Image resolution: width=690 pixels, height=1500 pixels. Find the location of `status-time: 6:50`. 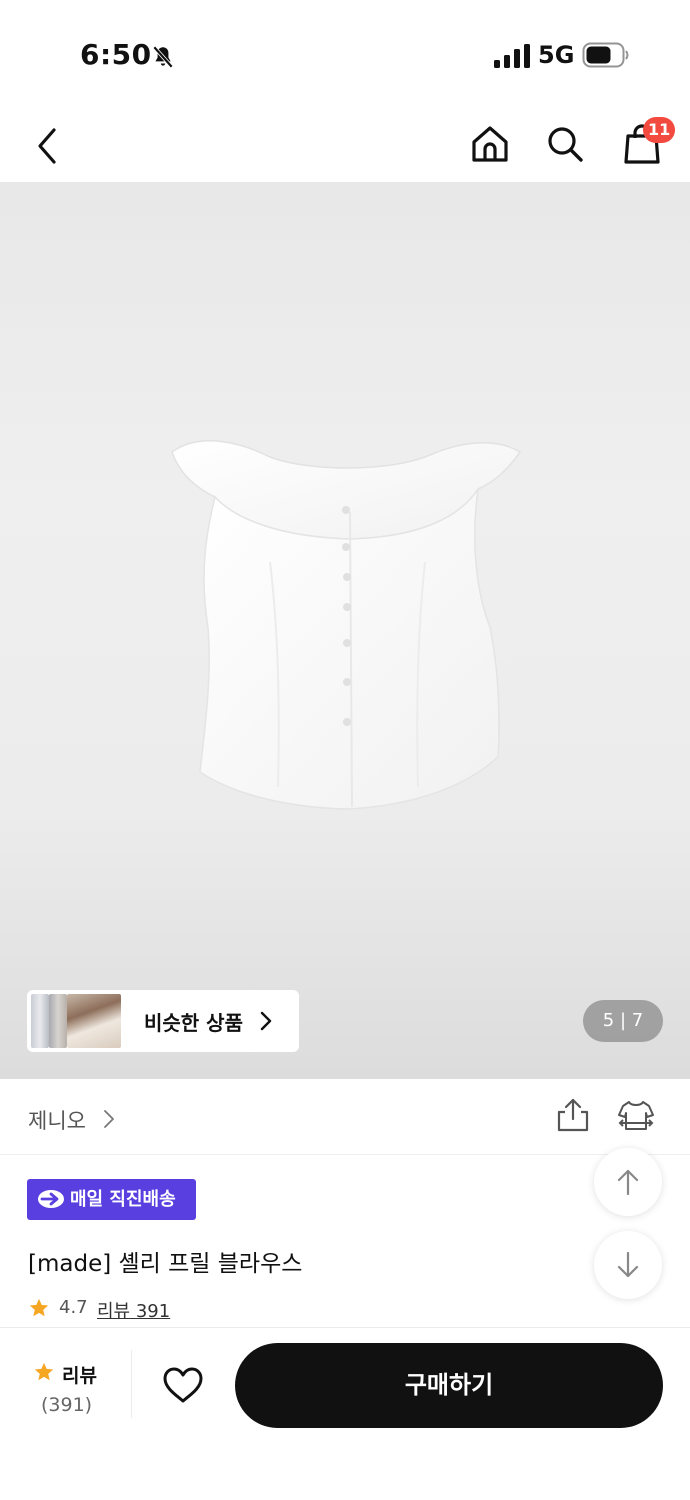

status-time: 6:50 is located at coordinates (116, 54).